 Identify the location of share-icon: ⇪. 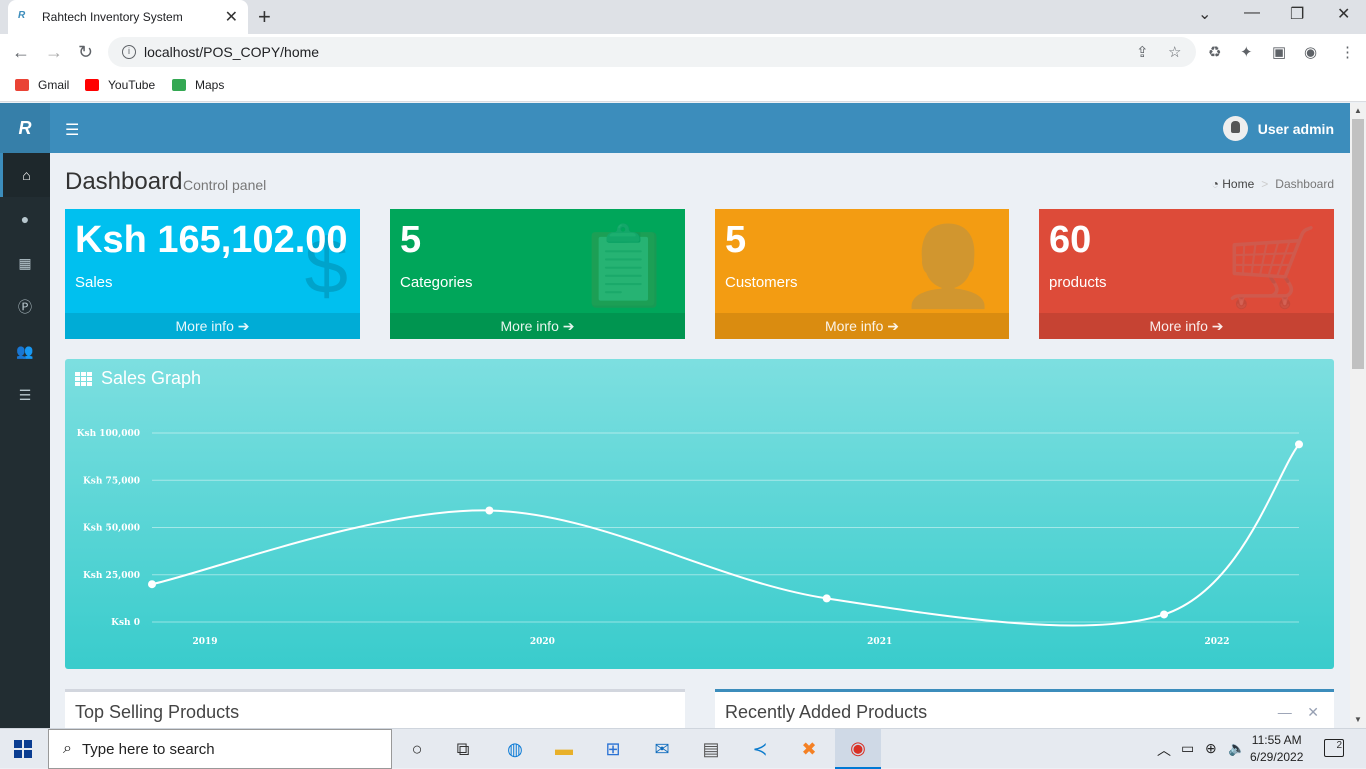
(1142, 52).